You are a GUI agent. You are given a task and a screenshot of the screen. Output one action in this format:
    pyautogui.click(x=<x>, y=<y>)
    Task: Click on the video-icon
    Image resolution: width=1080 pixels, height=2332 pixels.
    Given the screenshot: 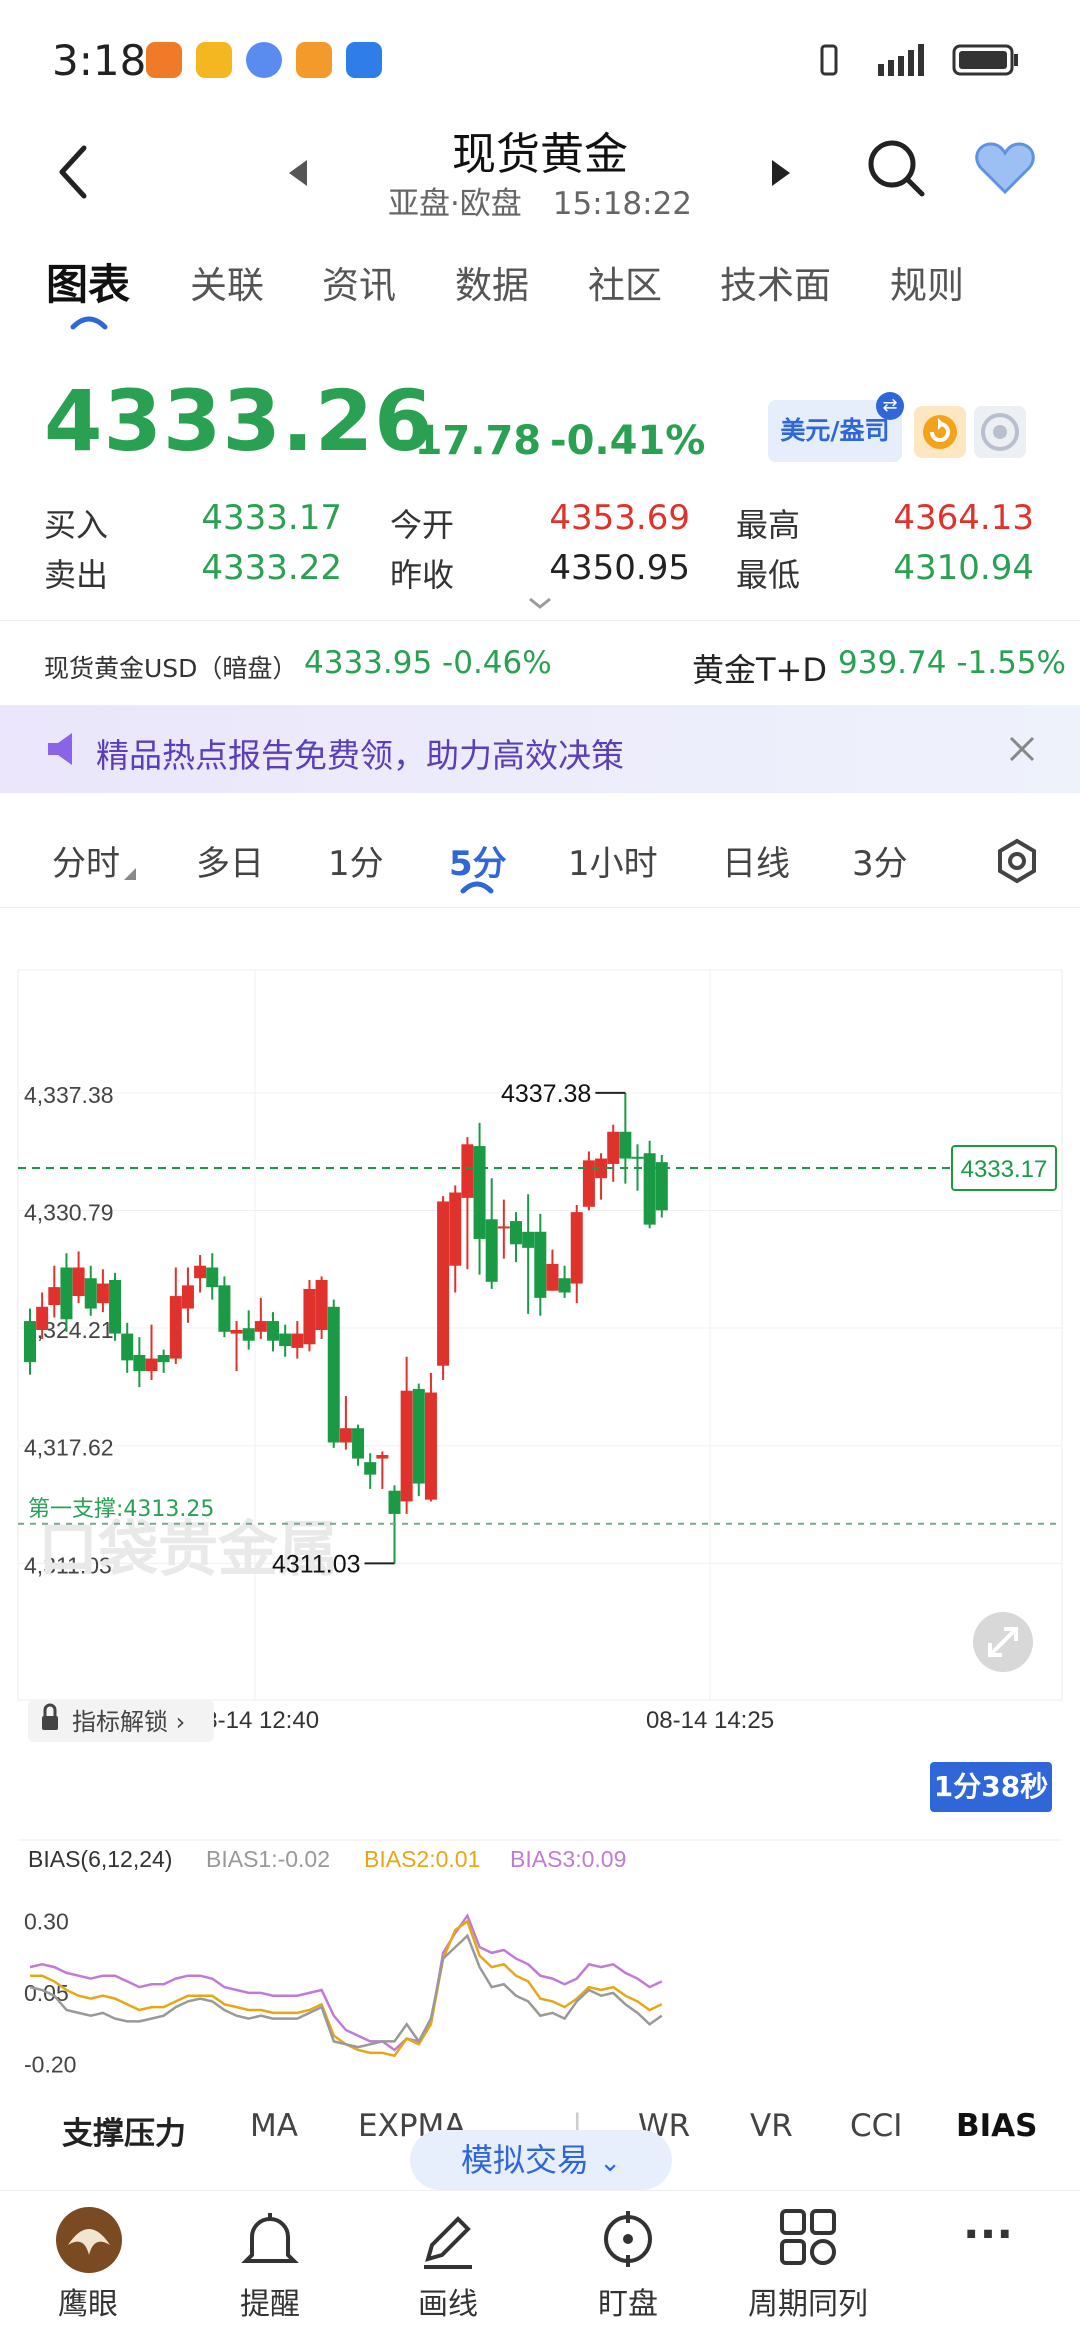 What is the action you would take?
    pyautogui.click(x=314, y=60)
    